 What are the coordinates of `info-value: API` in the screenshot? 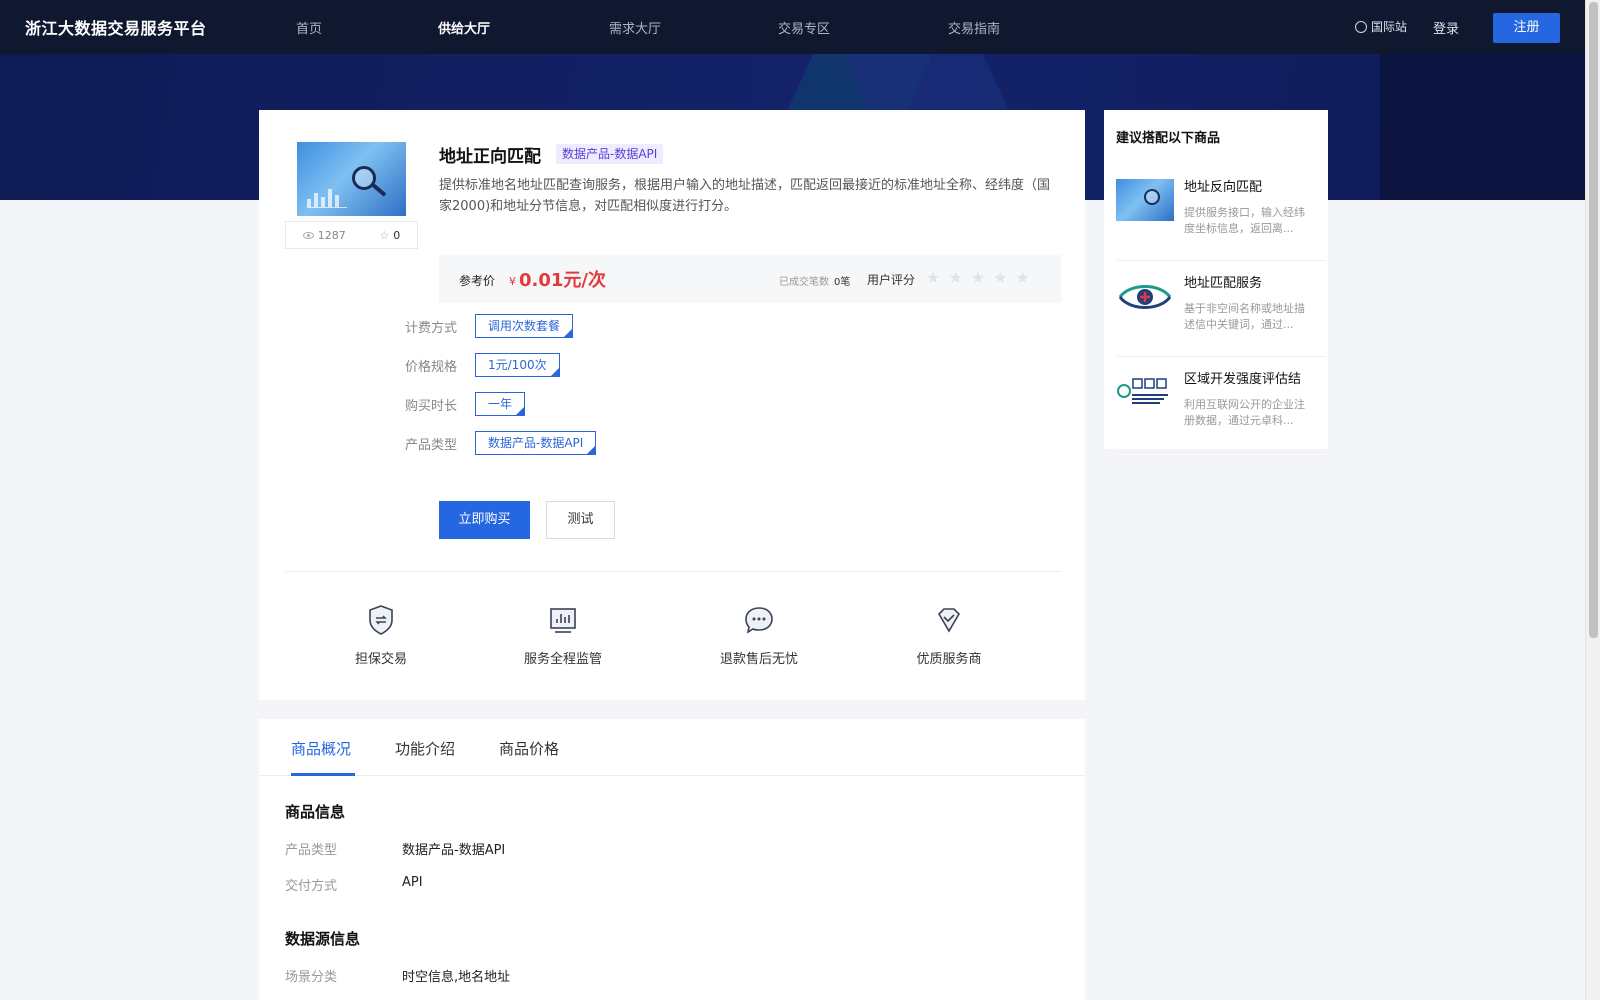 It's located at (412, 882).